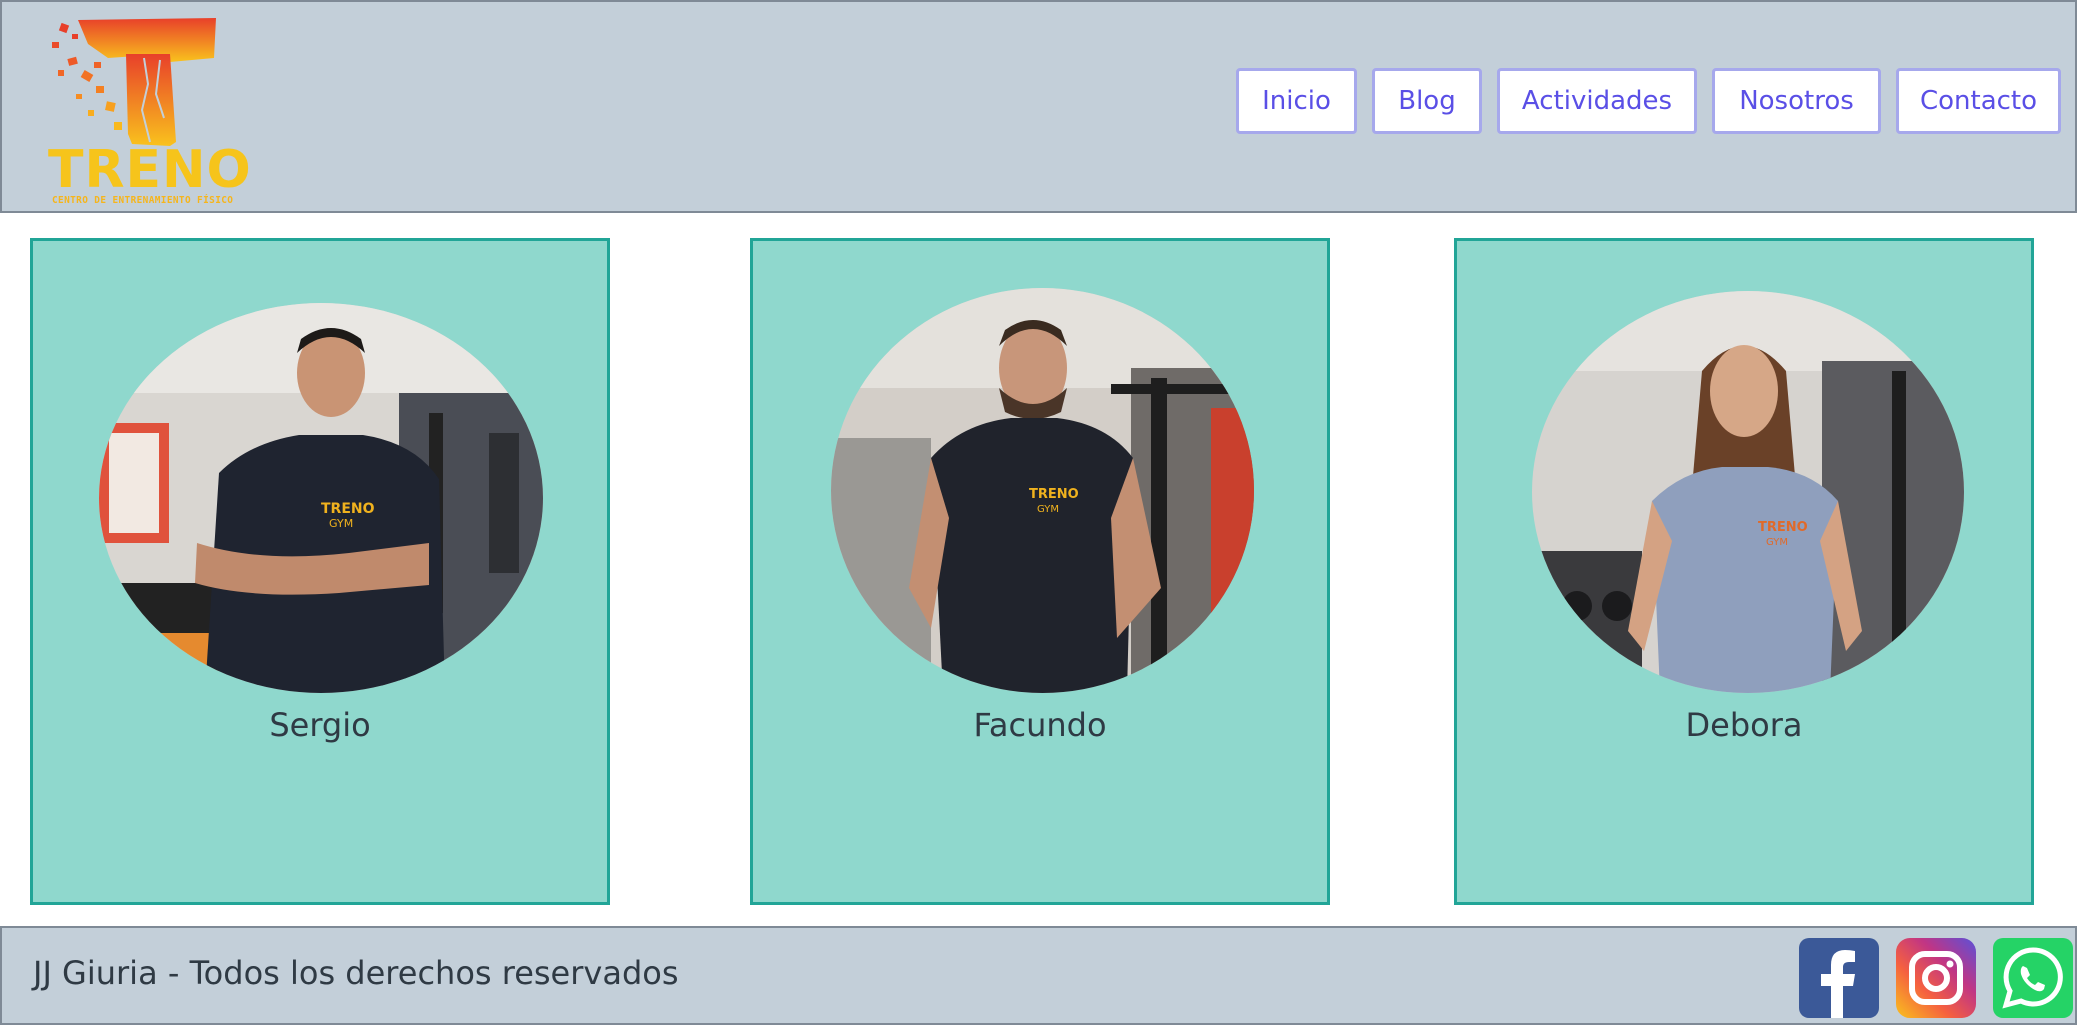 Image resolution: width=2080 pixels, height=1032 pixels. What do you see at coordinates (134, 82) in the screenshot?
I see `treno-t-icon` at bounding box center [134, 82].